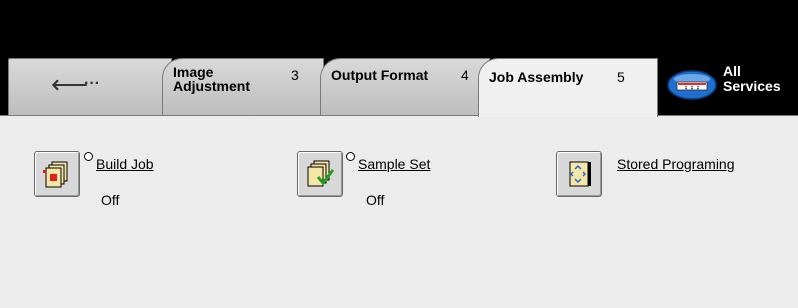 The width and height of the screenshot is (798, 308). What do you see at coordinates (88, 156) in the screenshot?
I see `build-job-status-indicator` at bounding box center [88, 156].